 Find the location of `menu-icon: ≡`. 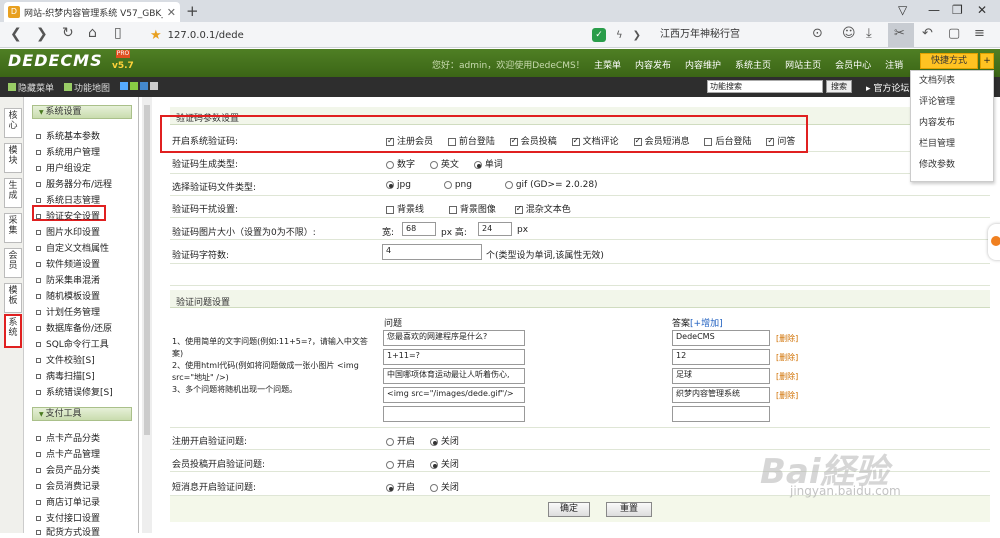

menu-icon: ≡ is located at coordinates (979, 33).